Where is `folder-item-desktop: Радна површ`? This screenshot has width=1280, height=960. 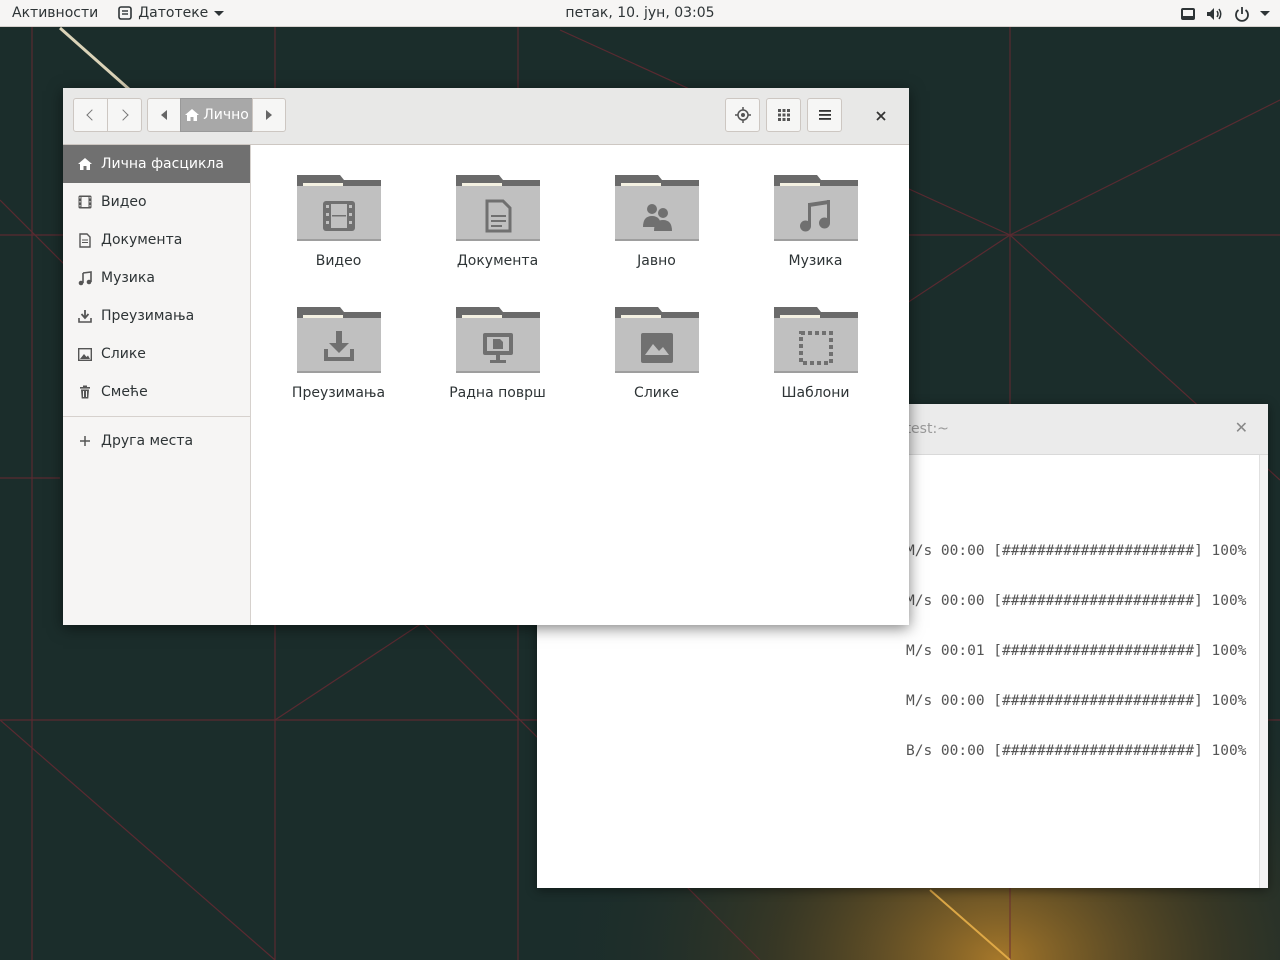 folder-item-desktop: Радна површ is located at coordinates (497, 365).